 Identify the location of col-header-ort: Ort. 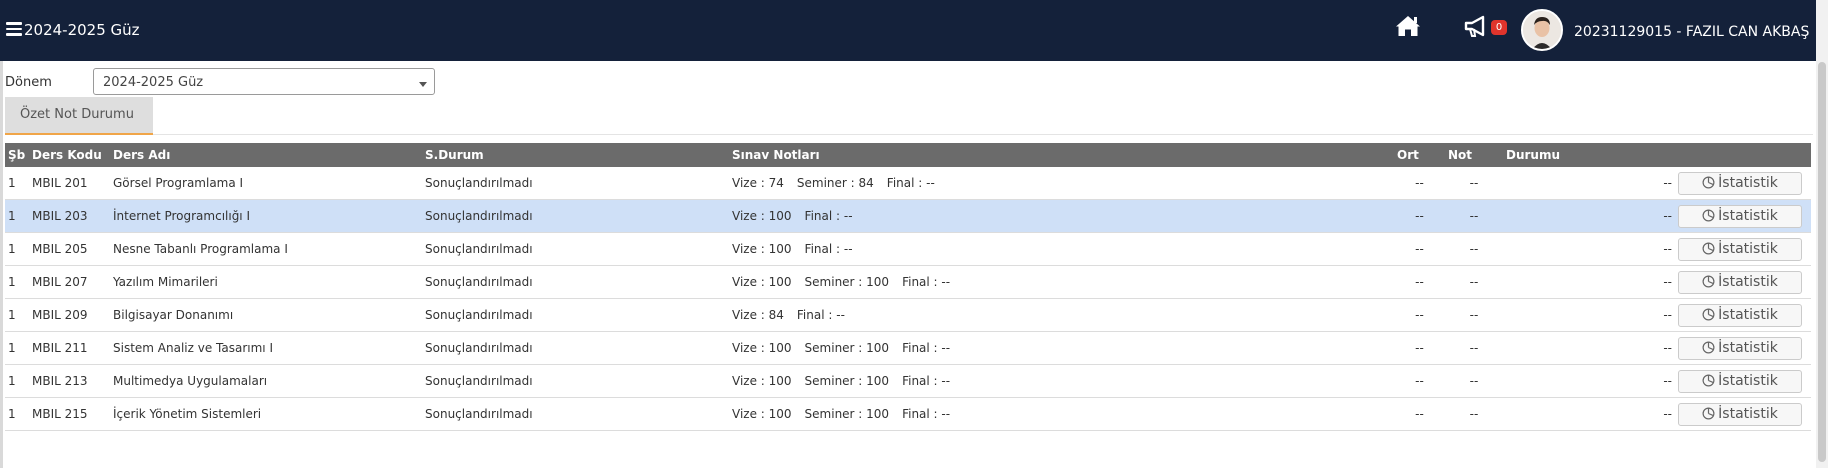
(1419, 155).